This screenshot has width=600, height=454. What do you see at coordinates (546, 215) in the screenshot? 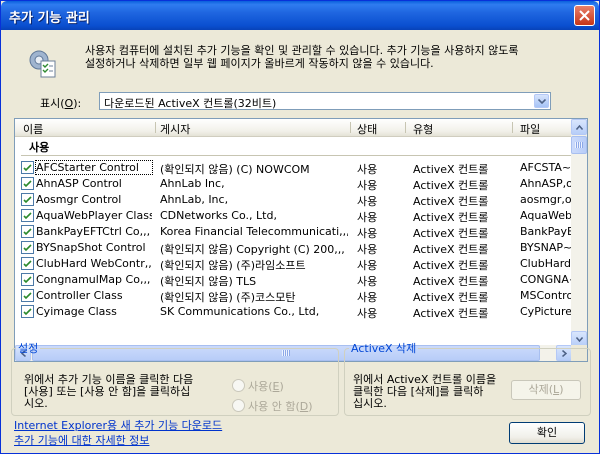
I see `row-file: AquaWebP` at bounding box center [546, 215].